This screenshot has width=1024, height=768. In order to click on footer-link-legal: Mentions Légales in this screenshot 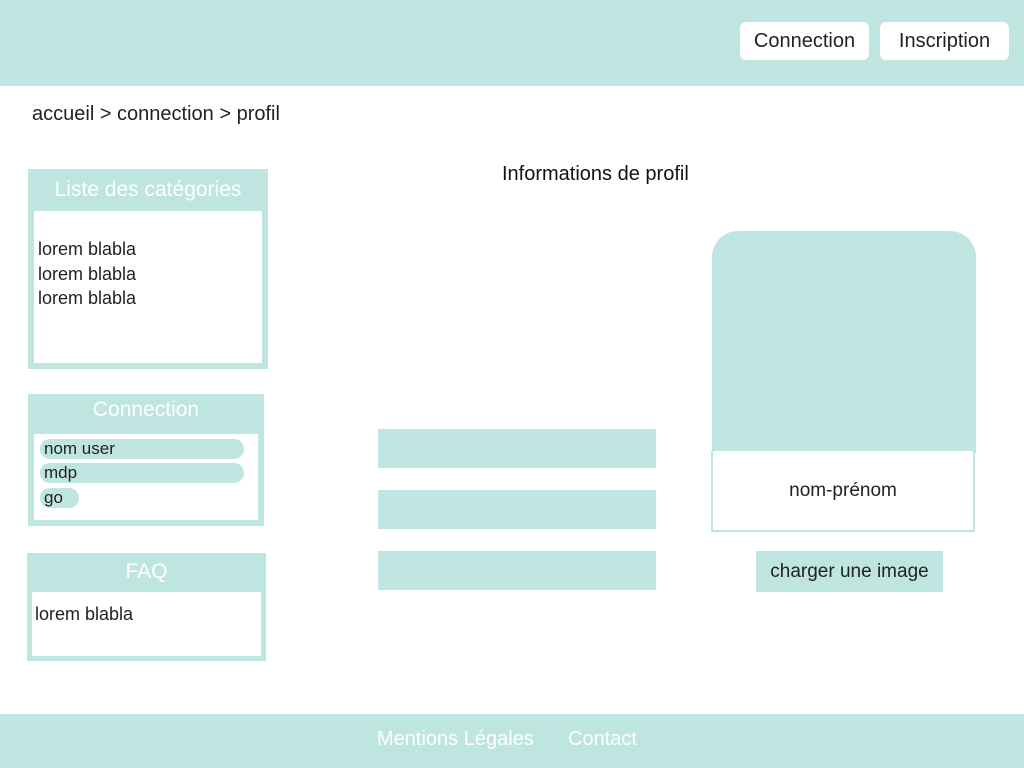, I will do `click(455, 739)`.